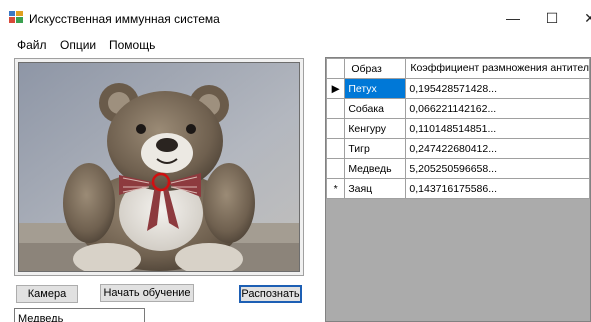  What do you see at coordinates (16, 17) in the screenshot?
I see `app-icon` at bounding box center [16, 17].